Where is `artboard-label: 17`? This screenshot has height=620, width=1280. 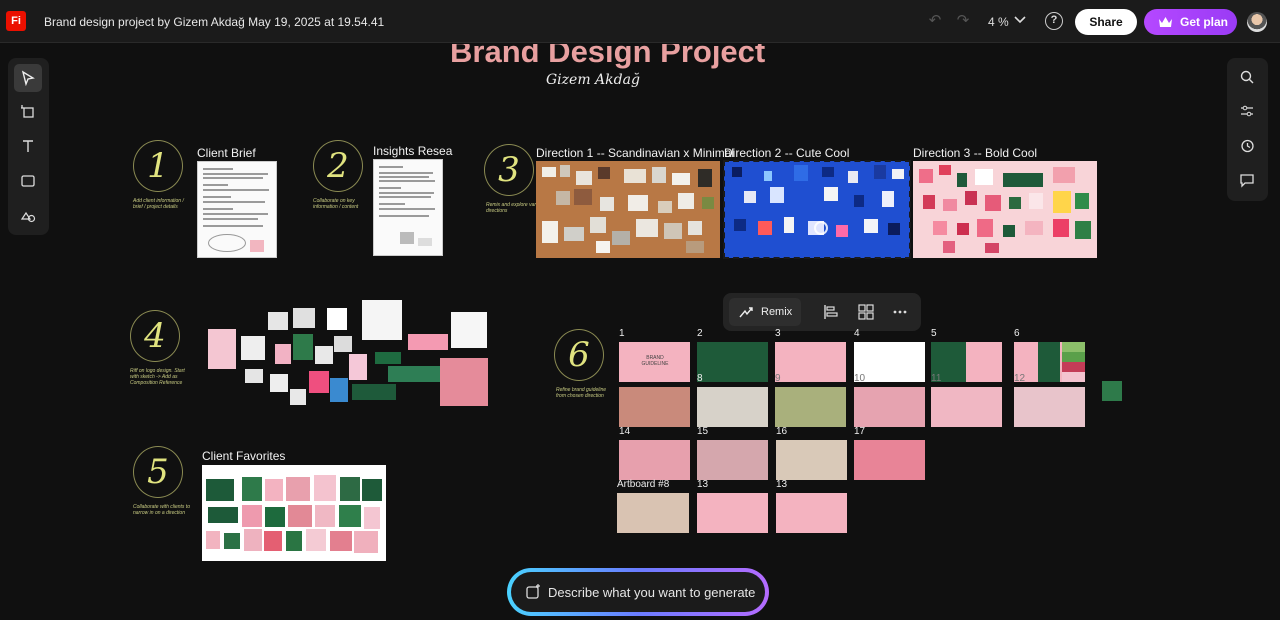
artboard-label: 17 is located at coordinates (859, 431).